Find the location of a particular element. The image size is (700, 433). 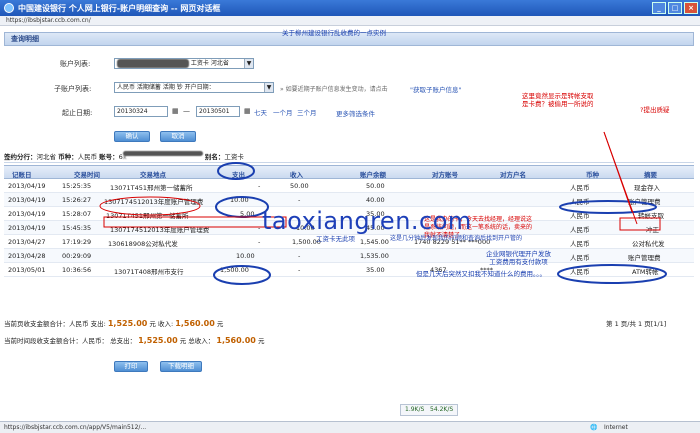

minimize-button: _ is located at coordinates (659, 8).